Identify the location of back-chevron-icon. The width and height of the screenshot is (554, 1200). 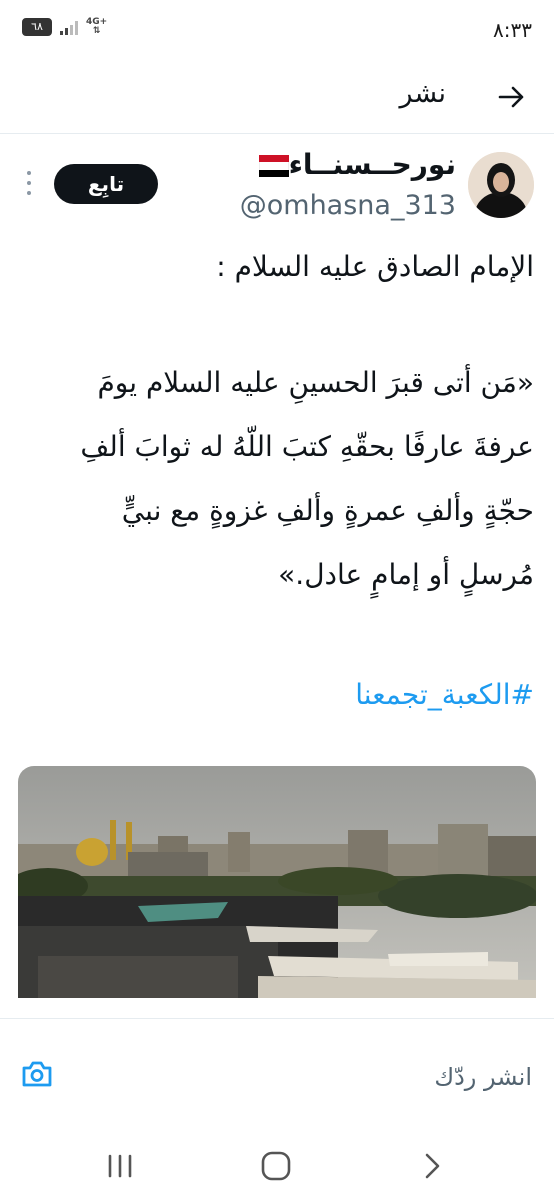
(432, 1166).